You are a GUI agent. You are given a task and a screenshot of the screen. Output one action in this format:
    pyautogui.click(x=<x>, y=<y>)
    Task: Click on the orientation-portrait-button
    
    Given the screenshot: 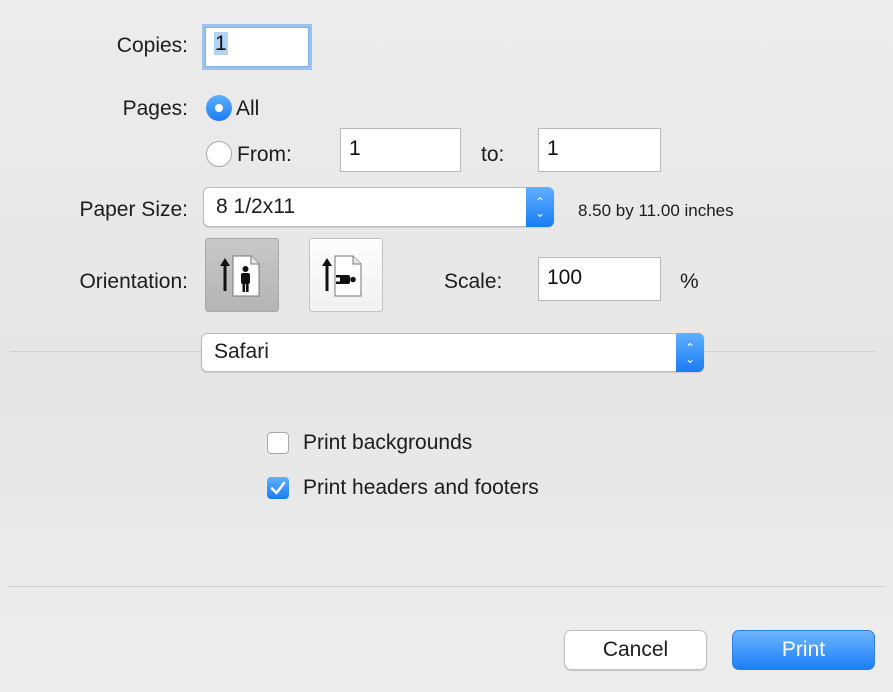 What is the action you would take?
    pyautogui.click(x=242, y=275)
    